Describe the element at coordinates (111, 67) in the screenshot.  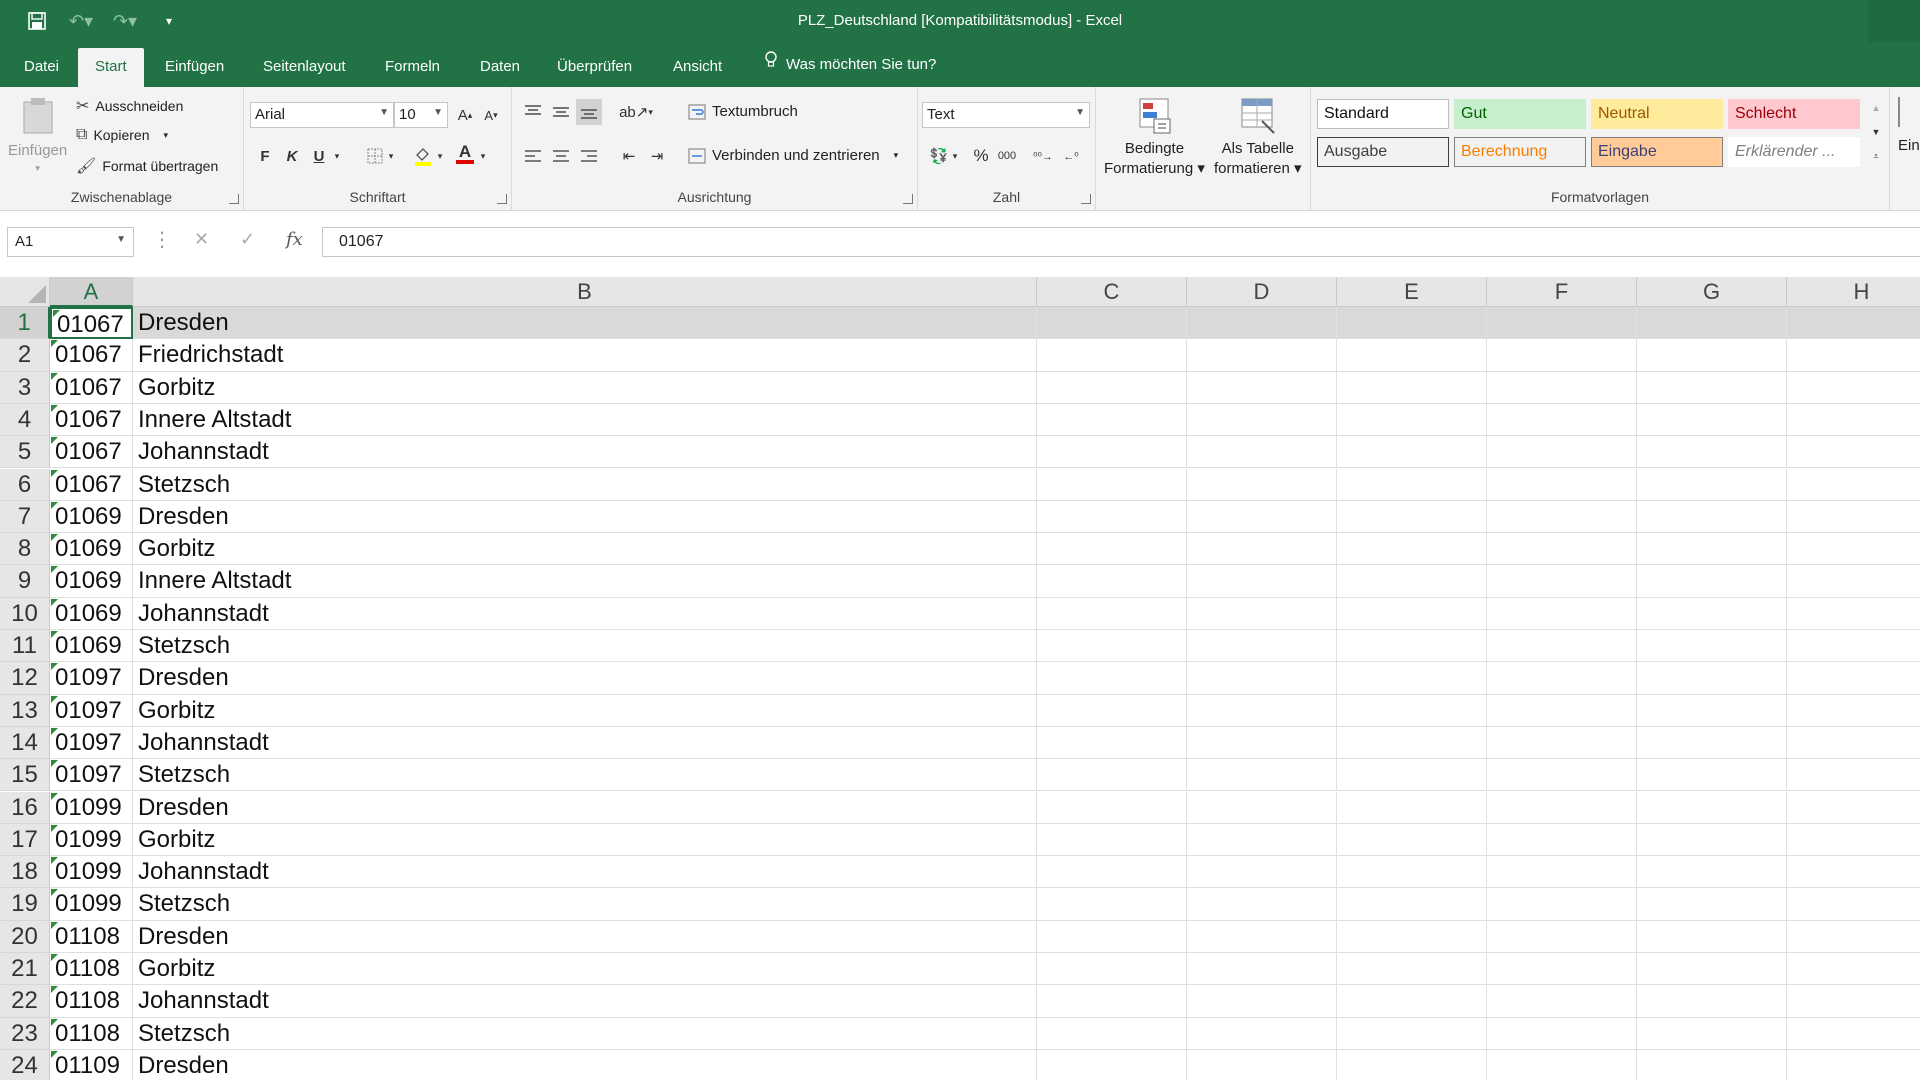
I see `tab-start: Start` at that location.